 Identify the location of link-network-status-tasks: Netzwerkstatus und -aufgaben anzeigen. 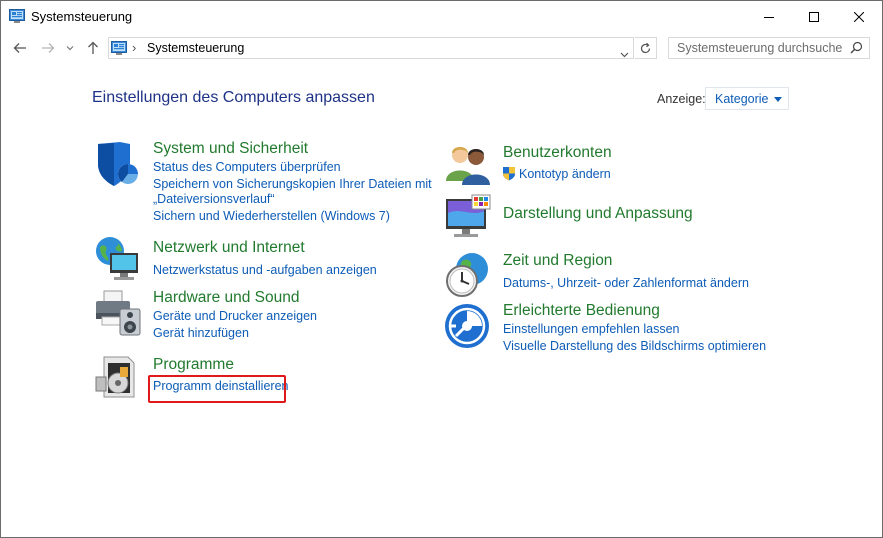
(265, 270).